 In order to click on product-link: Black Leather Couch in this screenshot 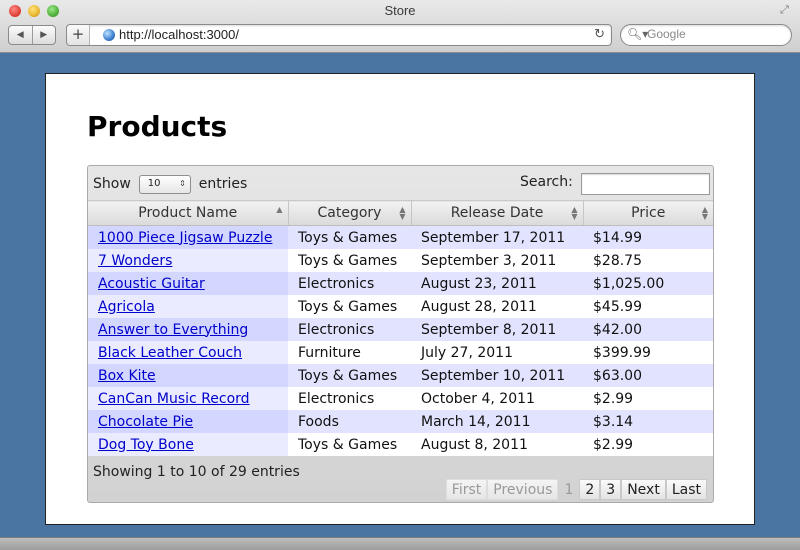, I will do `click(170, 353)`.